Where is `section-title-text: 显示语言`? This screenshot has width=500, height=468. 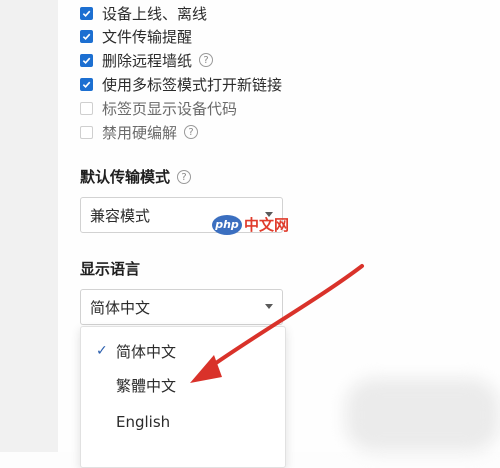
section-title-text: 显示语言 is located at coordinates (110, 269).